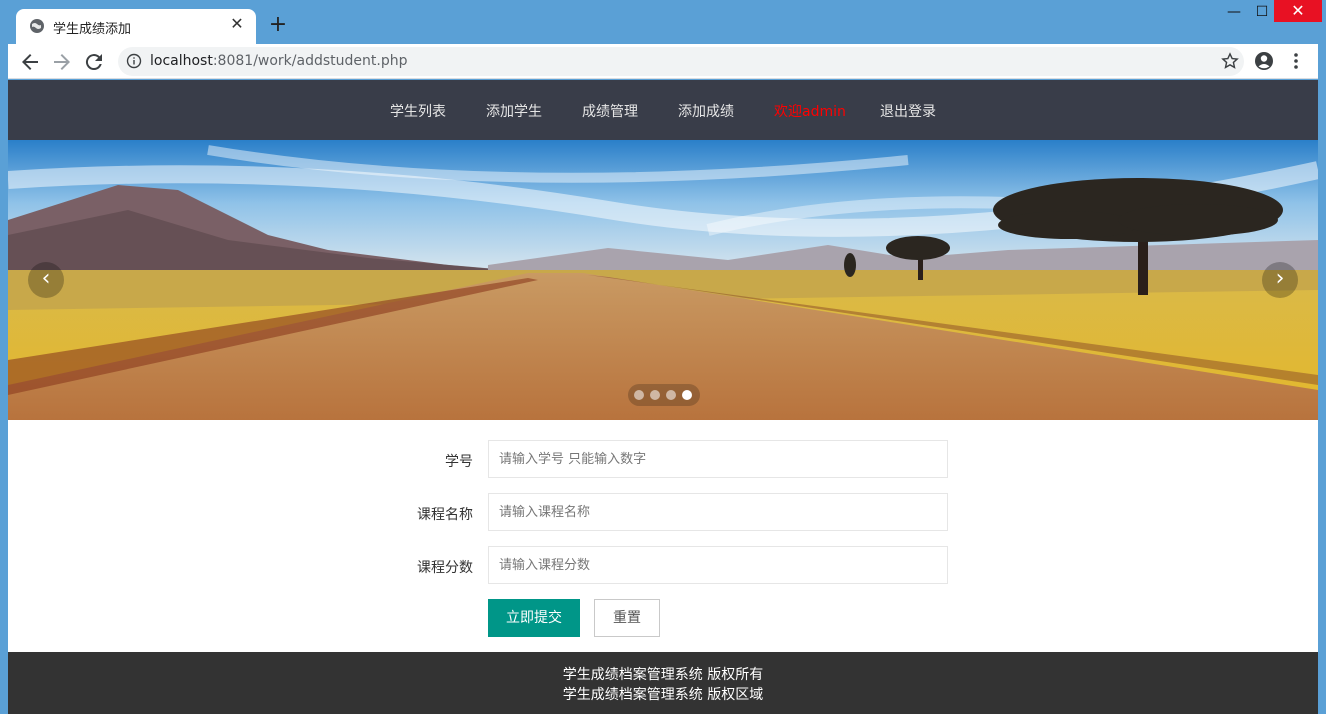 Image resolution: width=1326 pixels, height=714 pixels. Describe the element at coordinates (1230, 61) in the screenshot. I see `bookmark-star-icon` at that location.